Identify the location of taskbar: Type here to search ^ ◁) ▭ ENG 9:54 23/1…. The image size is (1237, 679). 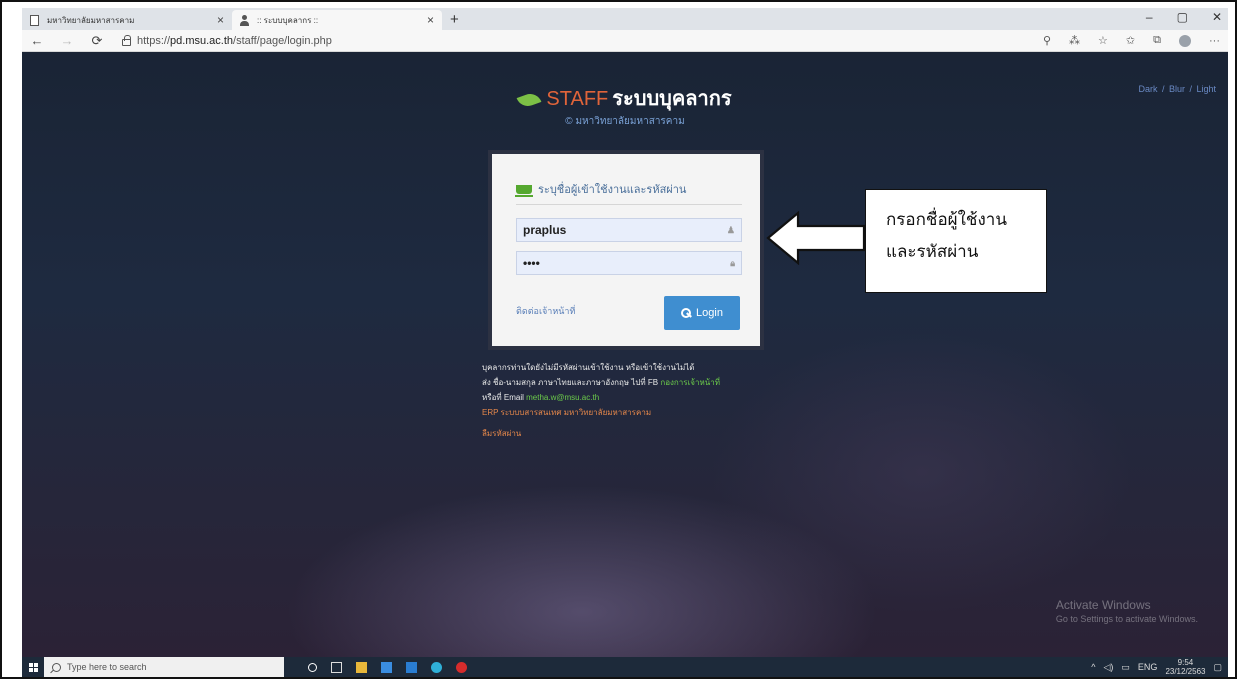
(625, 667).